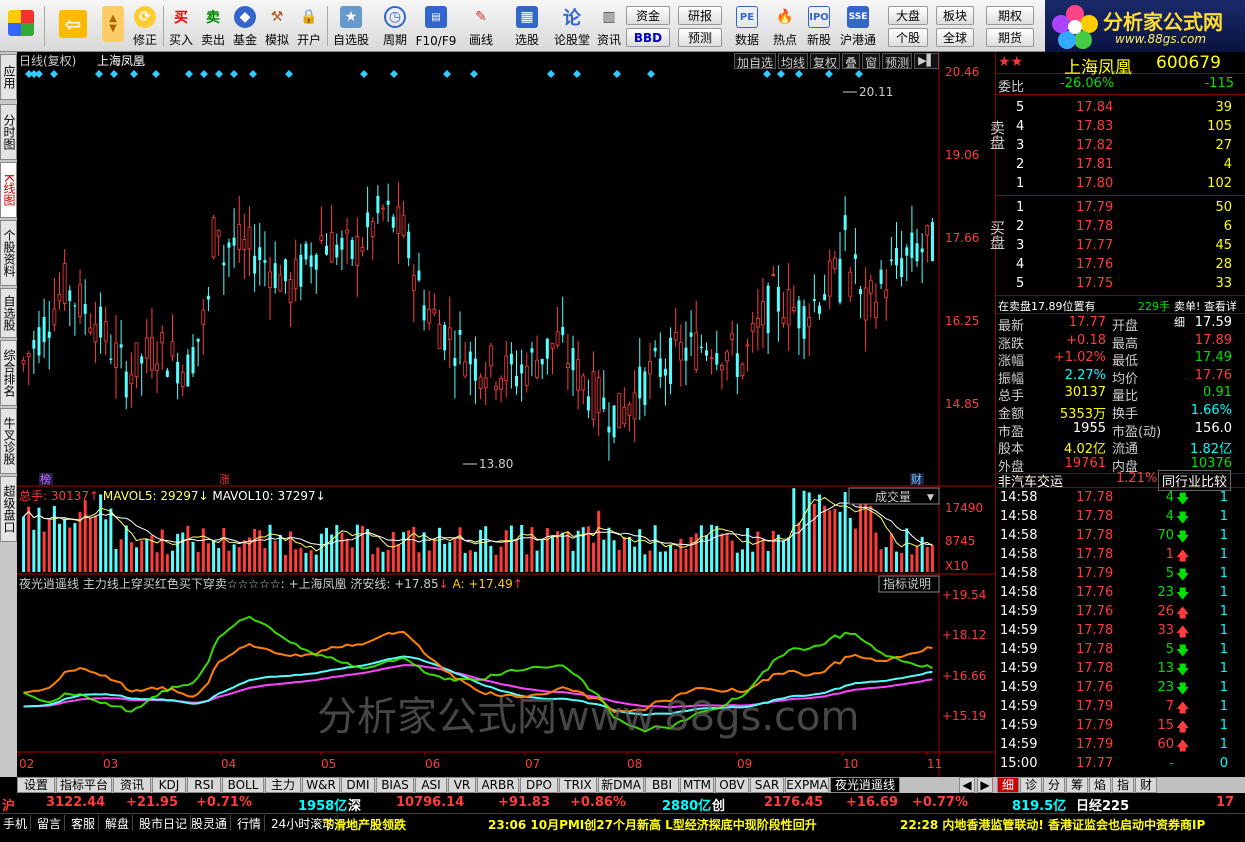 This screenshot has height=842, width=1245. What do you see at coordinates (462, 785) in the screenshot?
I see `indicator-tab: VR` at bounding box center [462, 785].